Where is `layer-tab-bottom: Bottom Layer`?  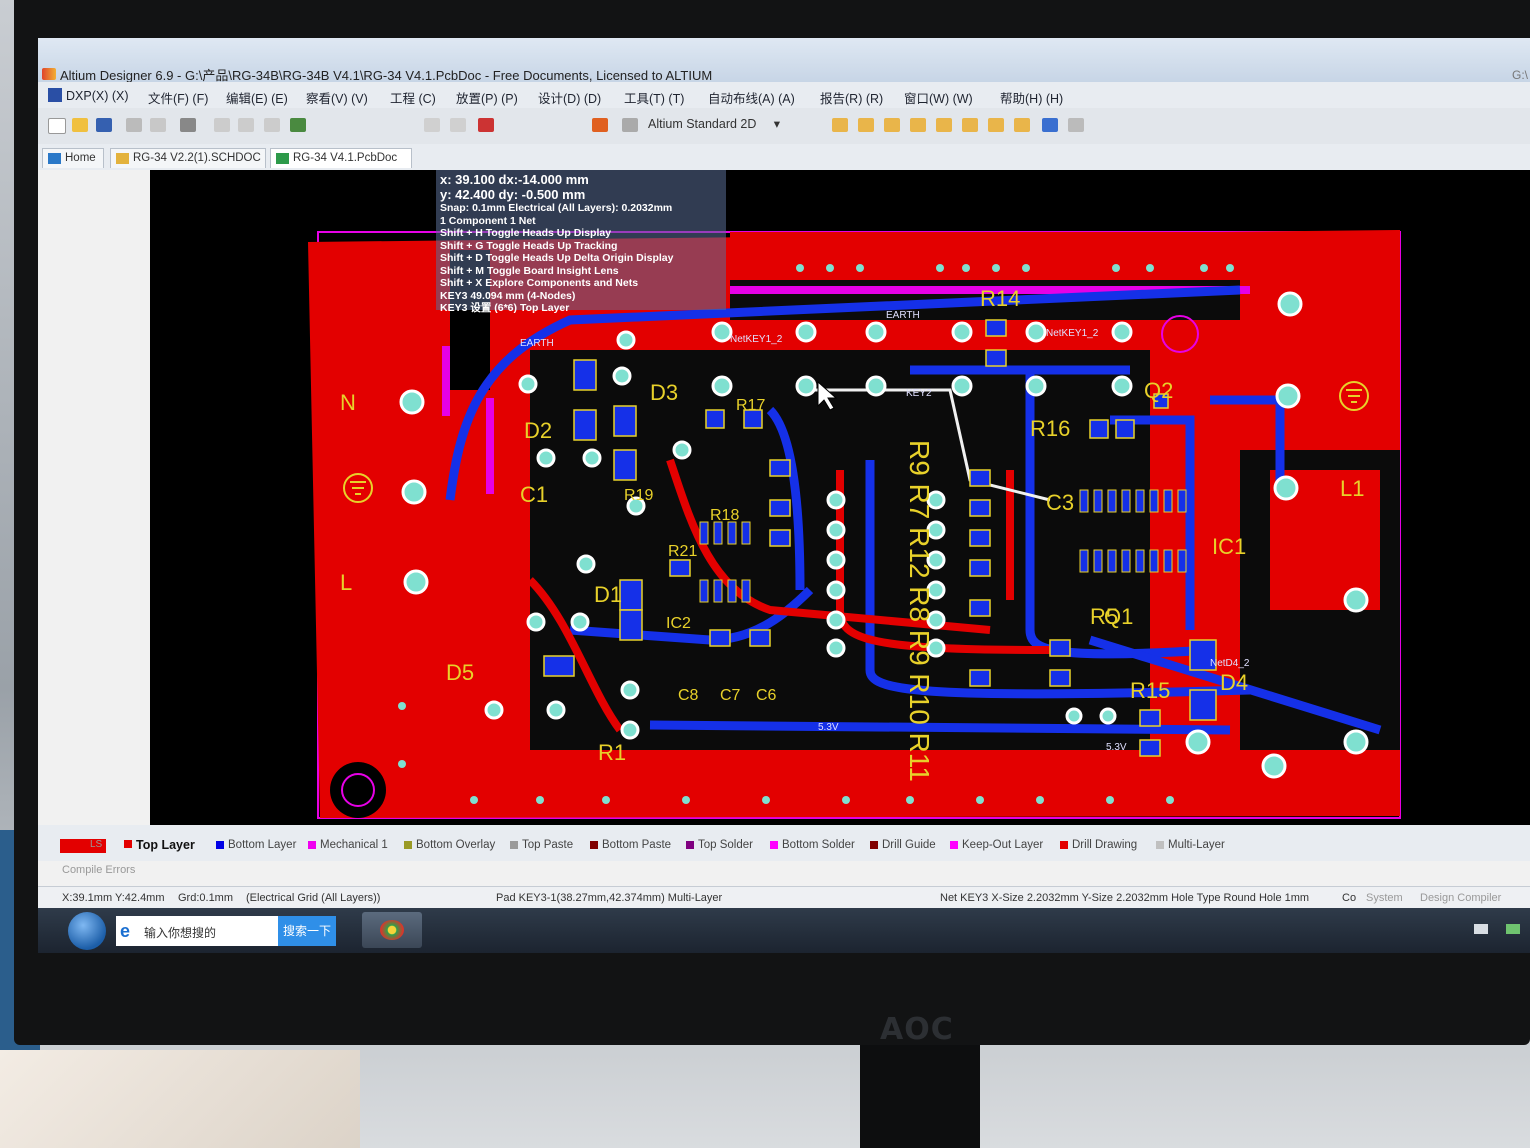 layer-tab-bottom: Bottom Layer is located at coordinates (256, 845).